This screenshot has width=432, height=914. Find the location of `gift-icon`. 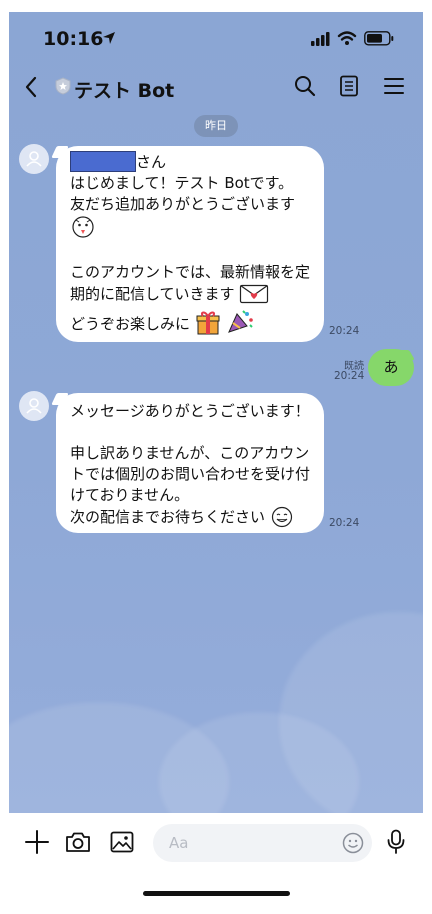

gift-icon is located at coordinates (208, 323).